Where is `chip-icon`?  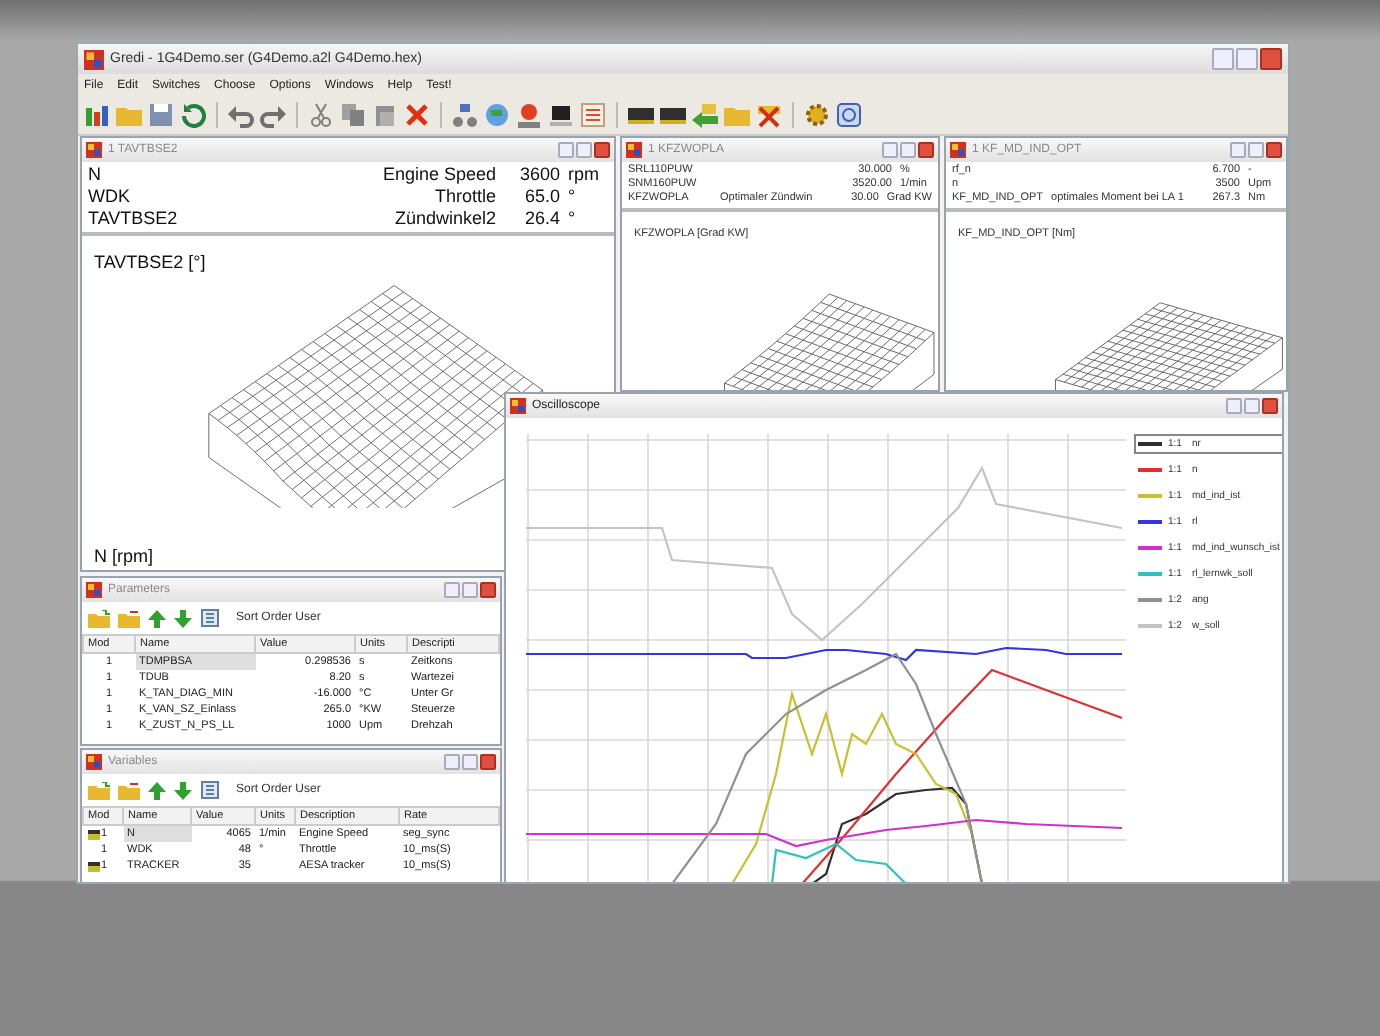 chip-icon is located at coordinates (561, 115).